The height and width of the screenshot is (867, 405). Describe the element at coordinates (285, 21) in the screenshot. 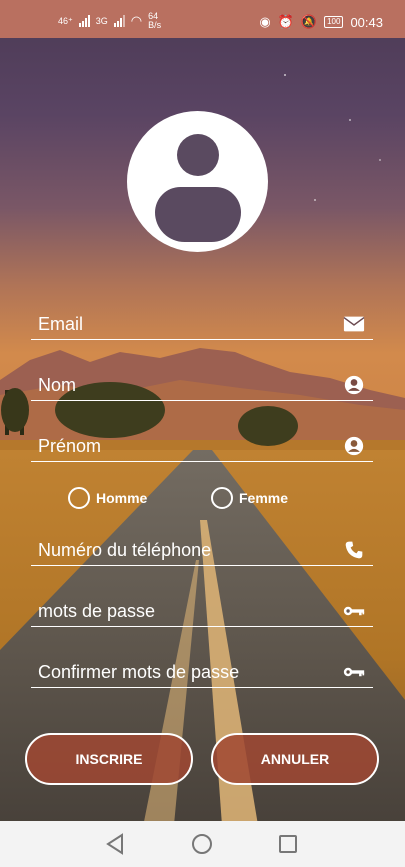

I see `alarm-icon: ⏰` at that location.